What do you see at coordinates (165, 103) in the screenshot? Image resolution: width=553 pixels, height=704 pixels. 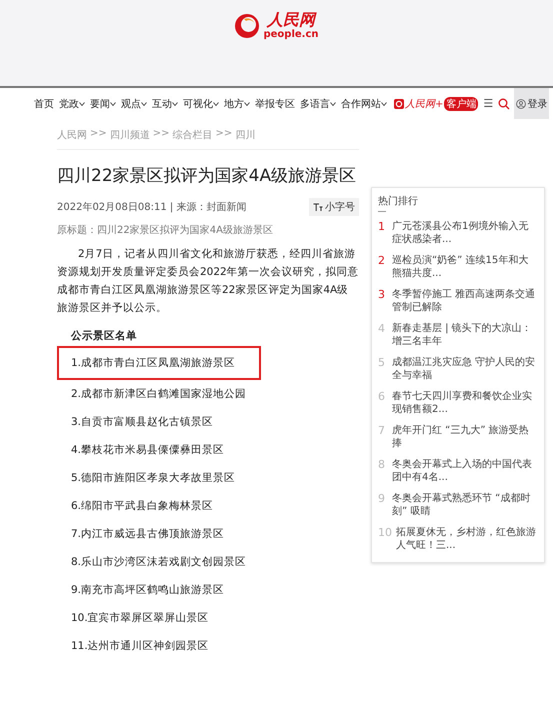 I see `nav-link: 互动` at bounding box center [165, 103].